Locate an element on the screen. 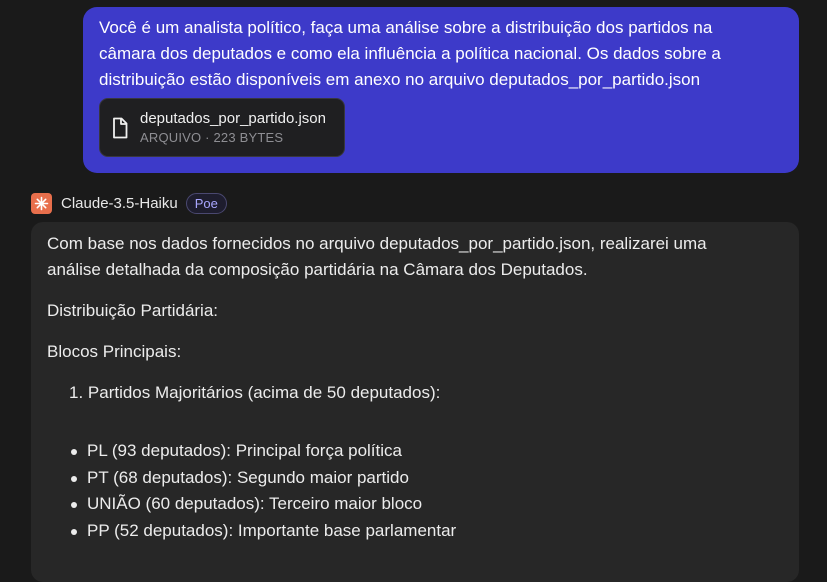 This screenshot has width=827, height=582. bot-header: Claude-3.5-Haiku Poe is located at coordinates (129, 203).